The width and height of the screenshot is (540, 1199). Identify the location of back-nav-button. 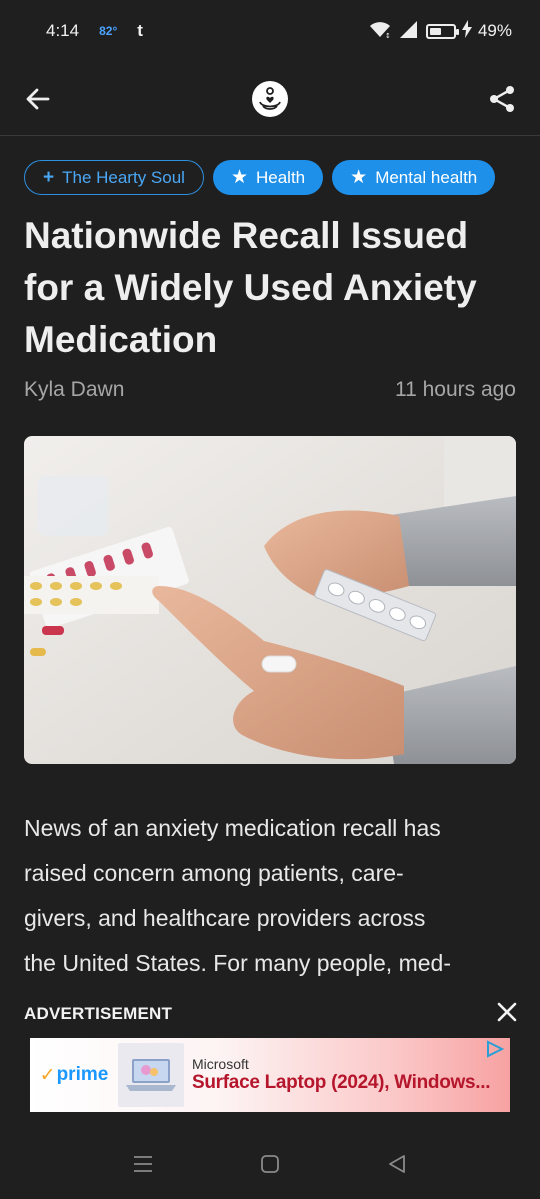
(397, 1166).